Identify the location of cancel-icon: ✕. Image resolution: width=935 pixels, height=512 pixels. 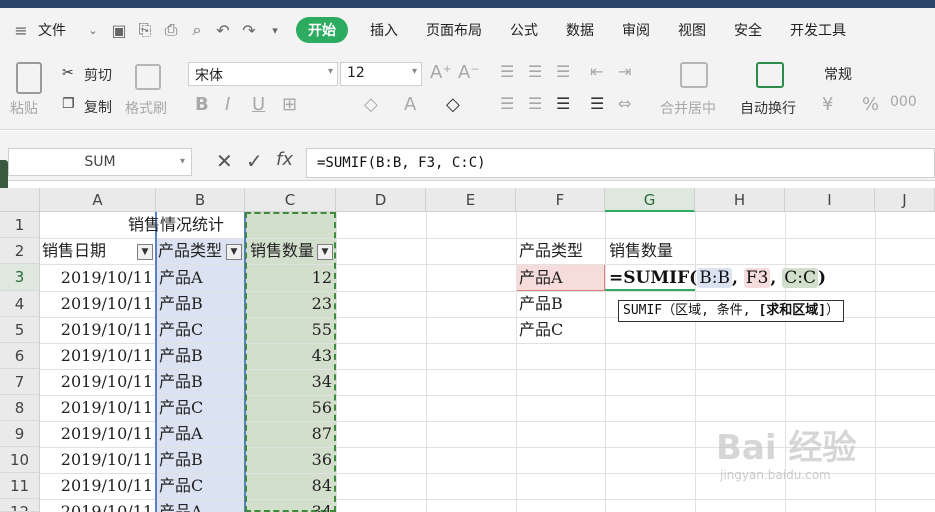
(224, 161).